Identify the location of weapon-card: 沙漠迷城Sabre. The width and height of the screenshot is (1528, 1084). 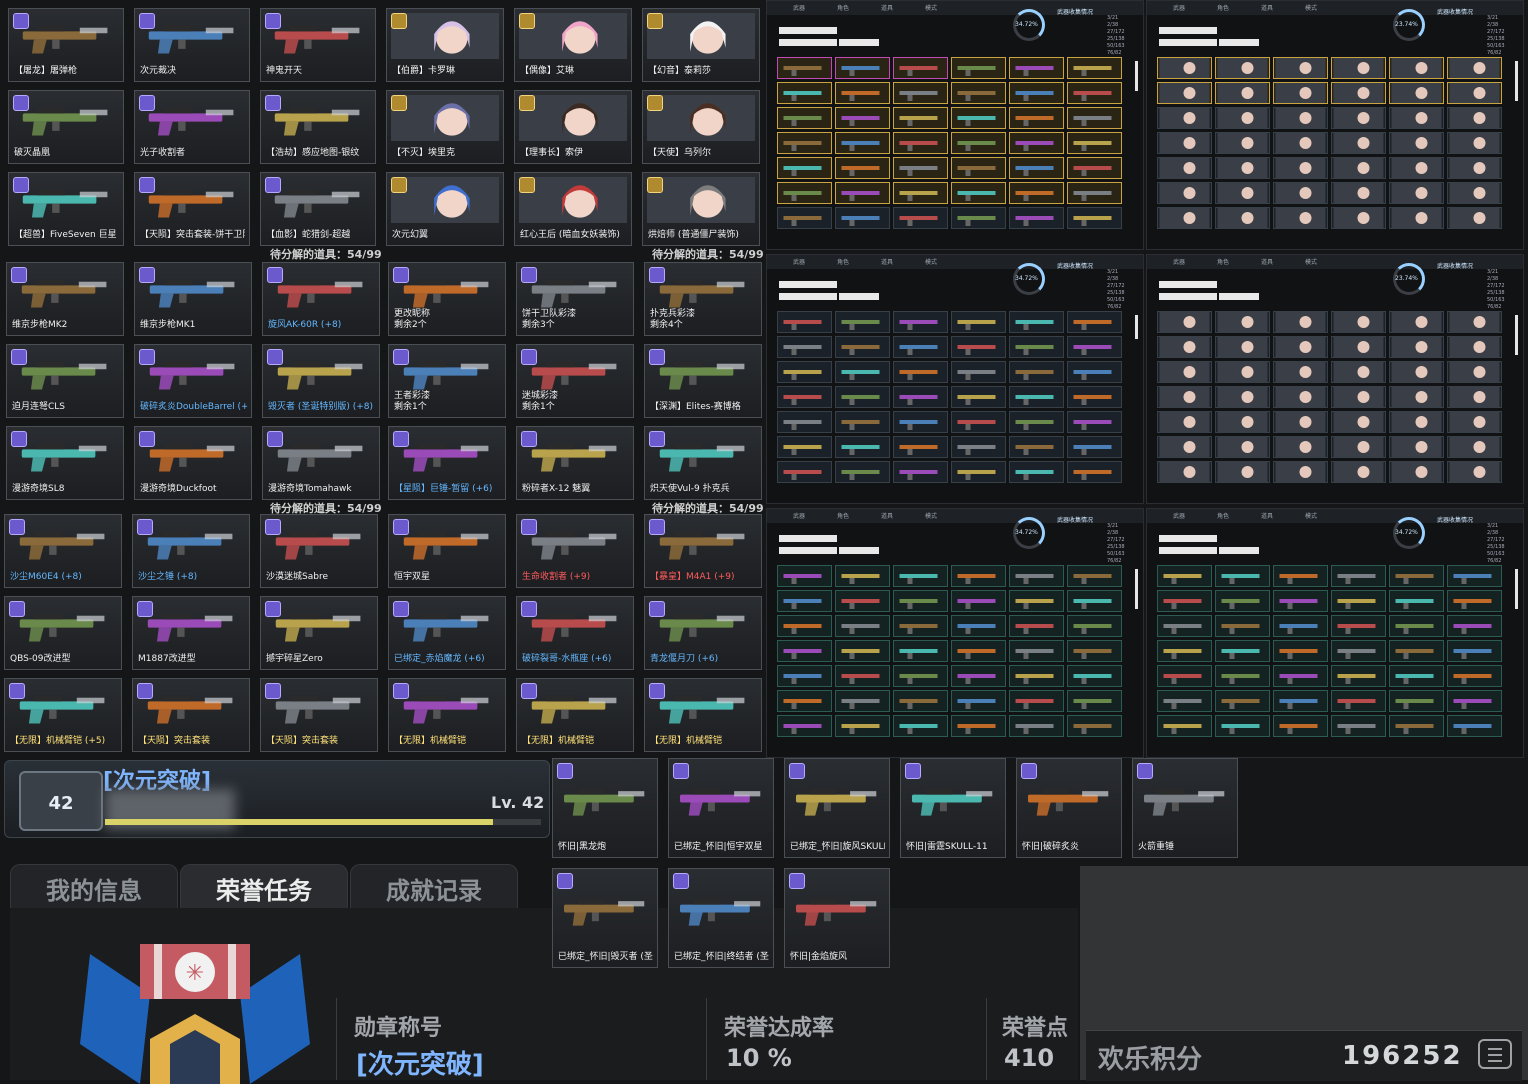
(319, 551).